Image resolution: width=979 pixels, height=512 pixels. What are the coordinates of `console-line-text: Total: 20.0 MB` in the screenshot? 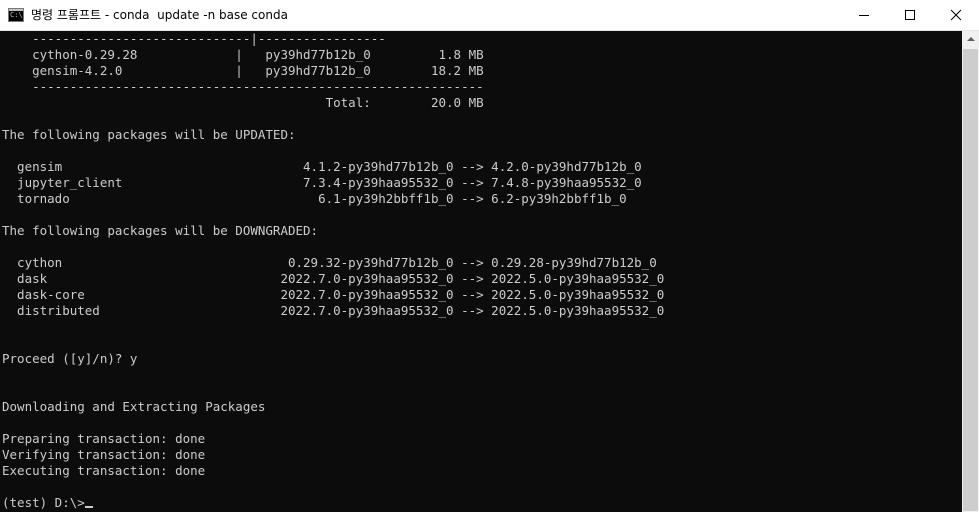 It's located at (243, 102).